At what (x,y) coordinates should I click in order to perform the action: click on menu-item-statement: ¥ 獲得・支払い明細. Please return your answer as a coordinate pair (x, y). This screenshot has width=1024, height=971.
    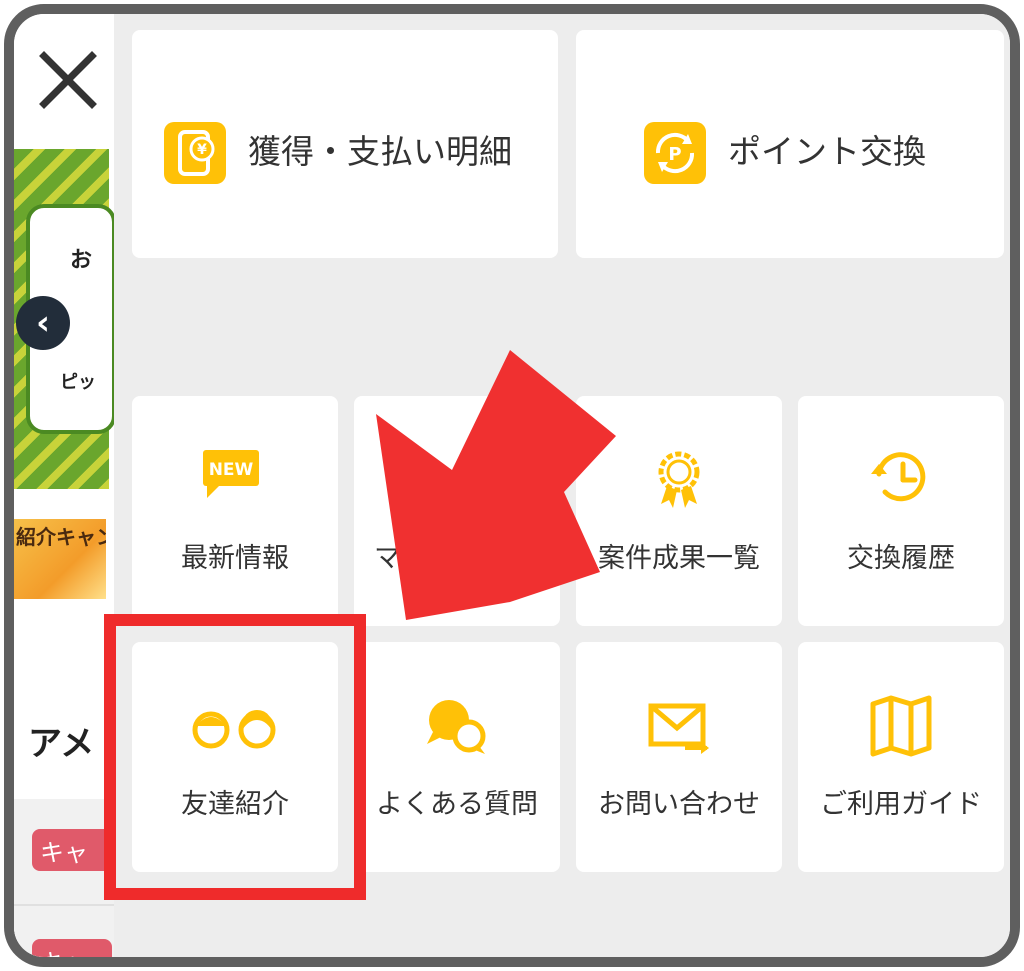
    Looking at the image, I should click on (345, 144).